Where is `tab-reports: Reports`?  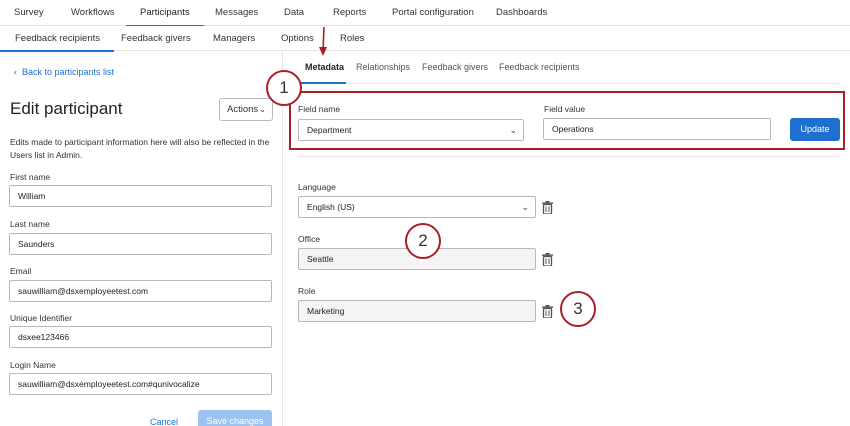
tab-reports: Reports is located at coordinates (349, 13).